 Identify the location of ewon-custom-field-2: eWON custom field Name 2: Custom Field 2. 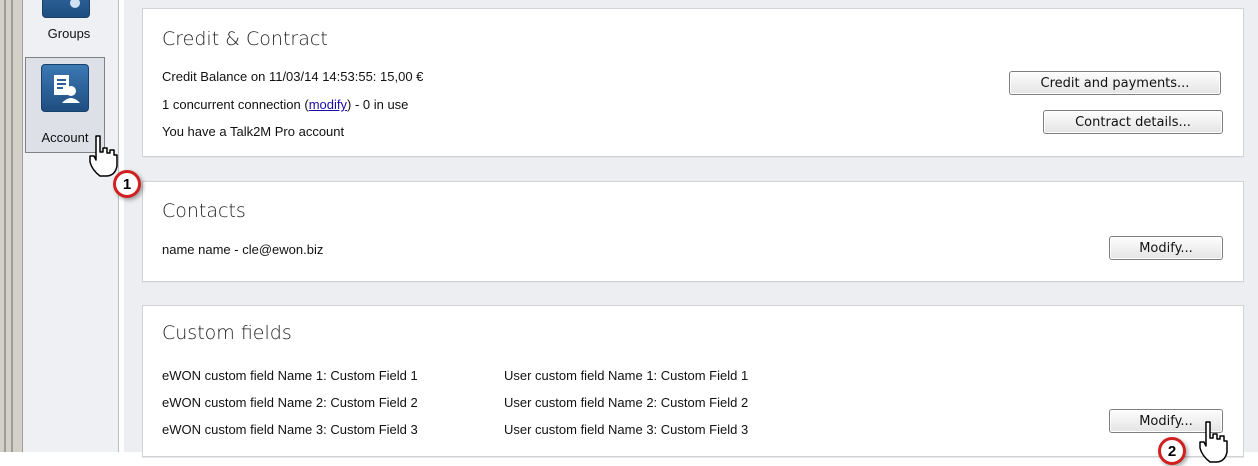
(290, 402).